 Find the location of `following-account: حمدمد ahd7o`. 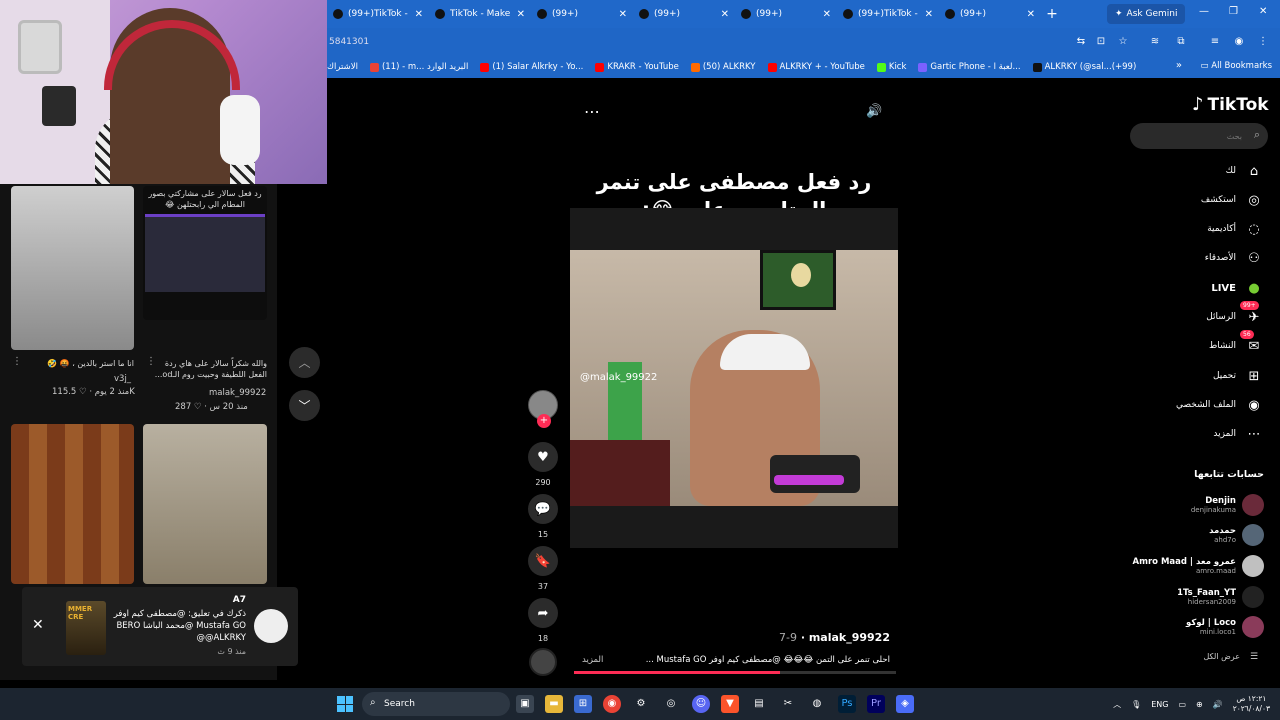

following-account: حمدمد ahd7o is located at coordinates (1236, 535).